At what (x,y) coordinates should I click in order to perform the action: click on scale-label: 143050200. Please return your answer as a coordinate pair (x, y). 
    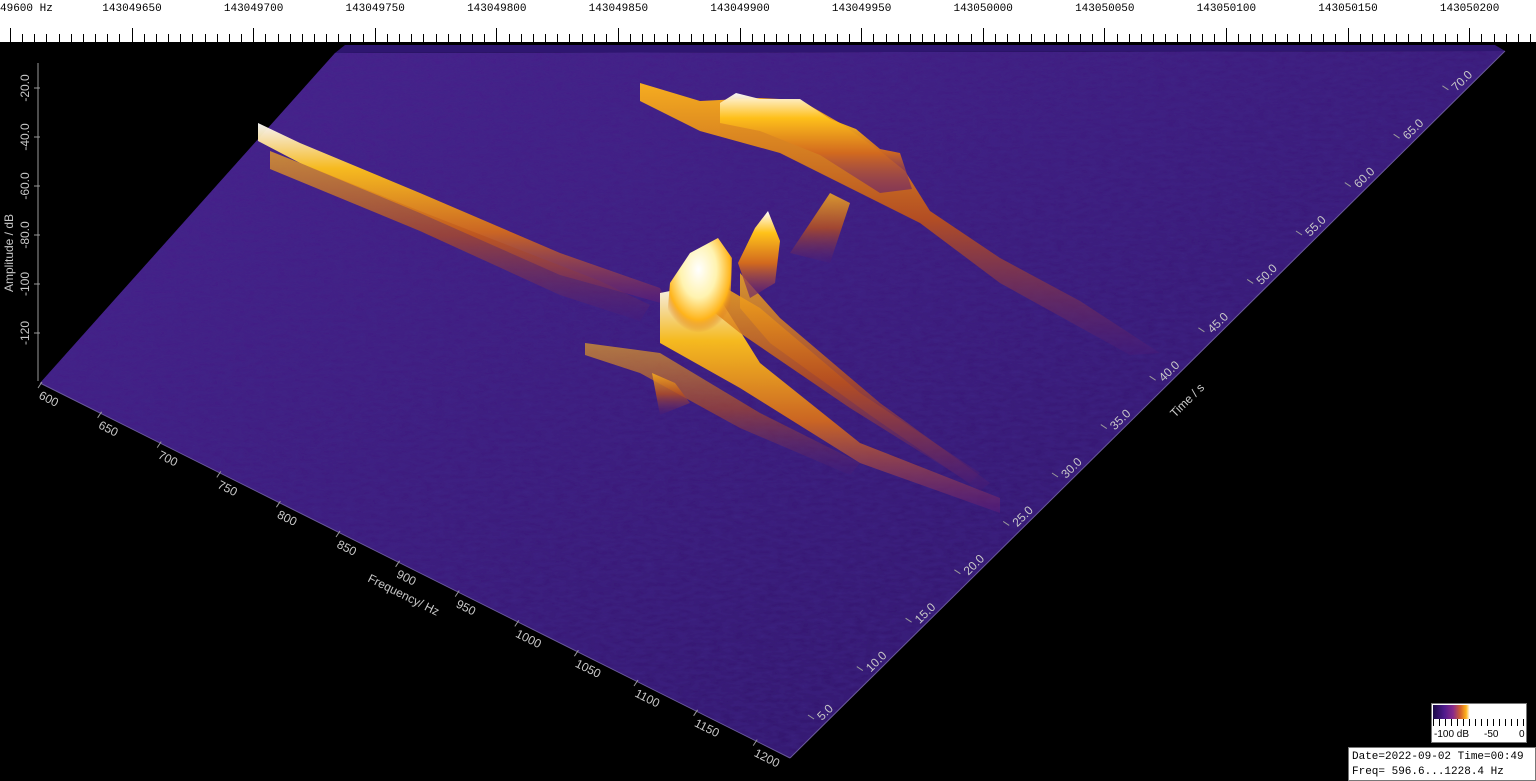
    Looking at the image, I should click on (1469, 9).